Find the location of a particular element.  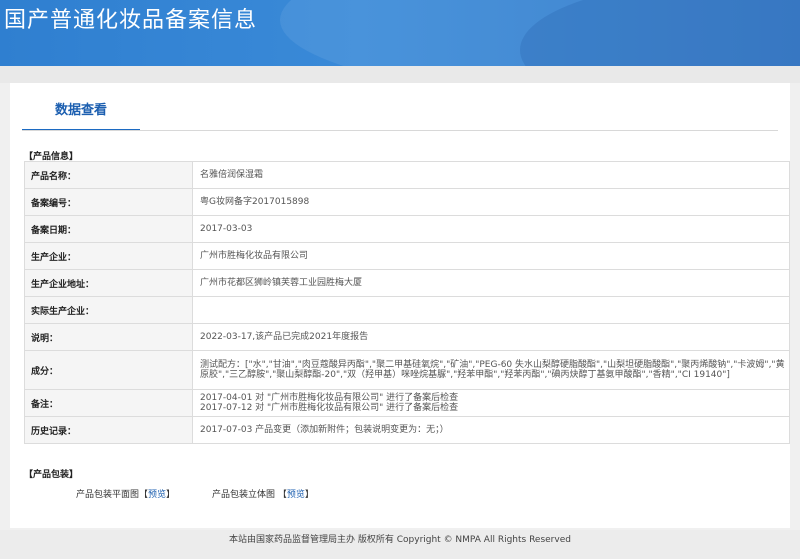

header-subbar is located at coordinates (400, 74).